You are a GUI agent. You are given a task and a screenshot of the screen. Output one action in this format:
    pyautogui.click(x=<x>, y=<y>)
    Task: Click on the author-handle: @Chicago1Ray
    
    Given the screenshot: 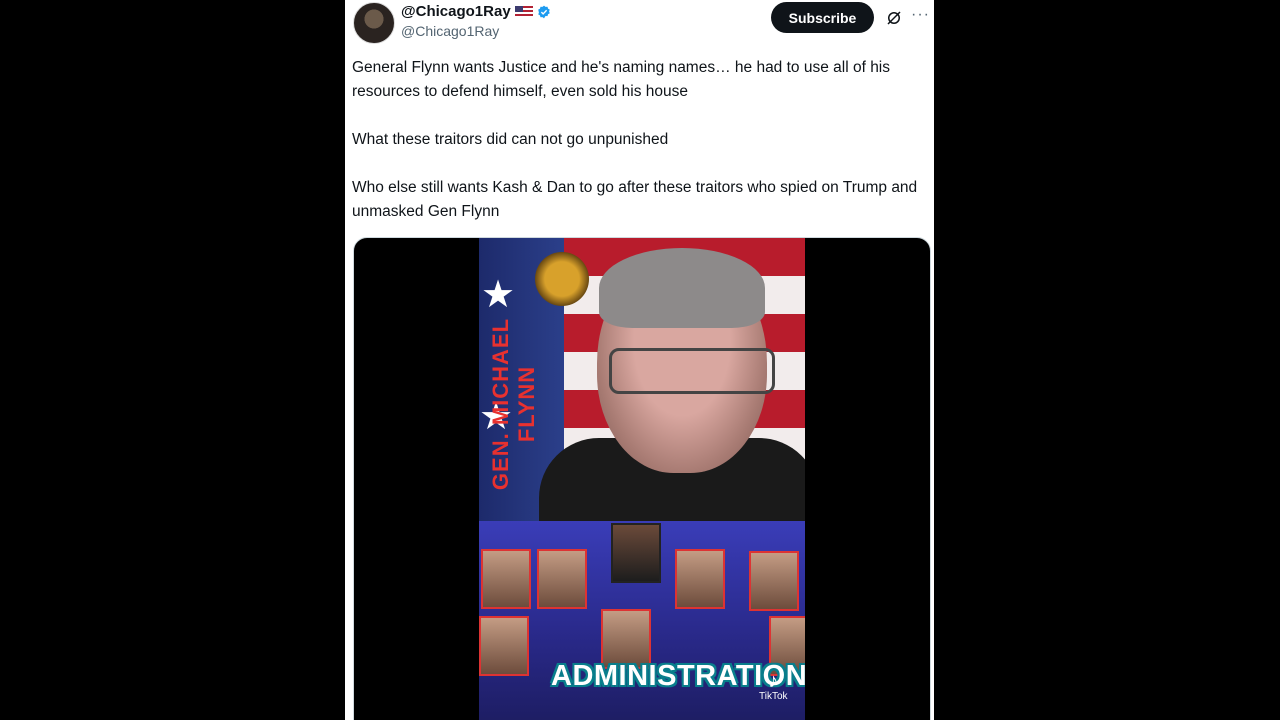 What is the action you would take?
    pyautogui.click(x=450, y=31)
    